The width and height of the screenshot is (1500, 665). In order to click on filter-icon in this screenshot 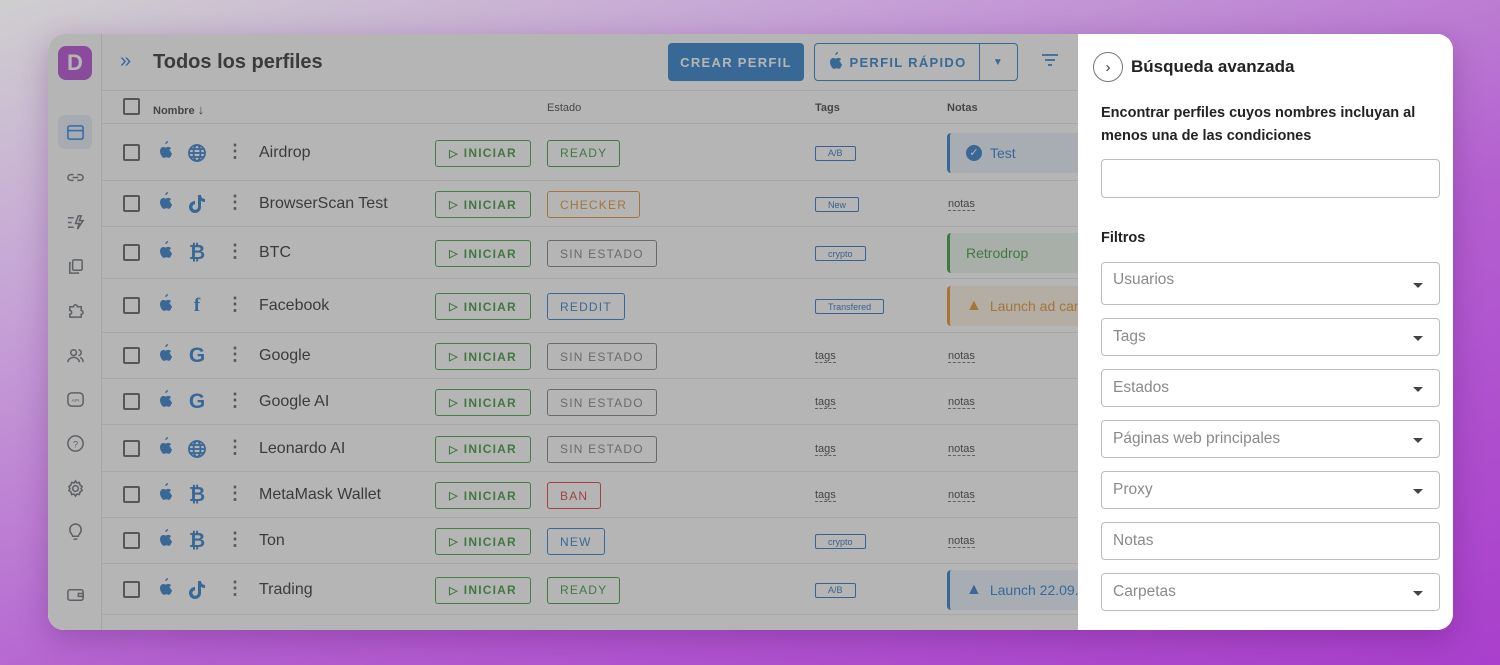, I will do `click(1050, 62)`.